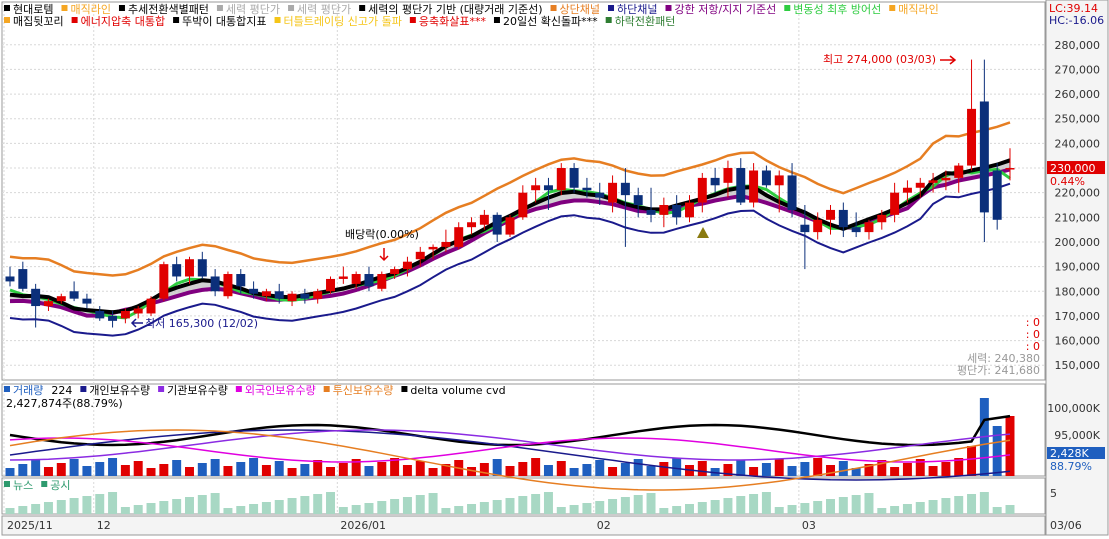  What do you see at coordinates (1078, 143) in the screenshot?
I see `price-tick-label: 240,000` at bounding box center [1078, 143].